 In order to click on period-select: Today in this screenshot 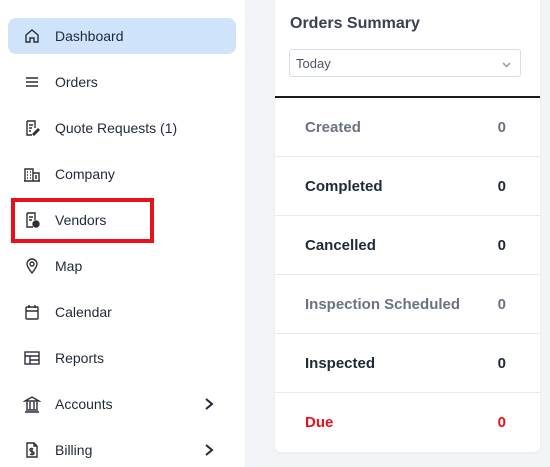, I will do `click(405, 63)`.